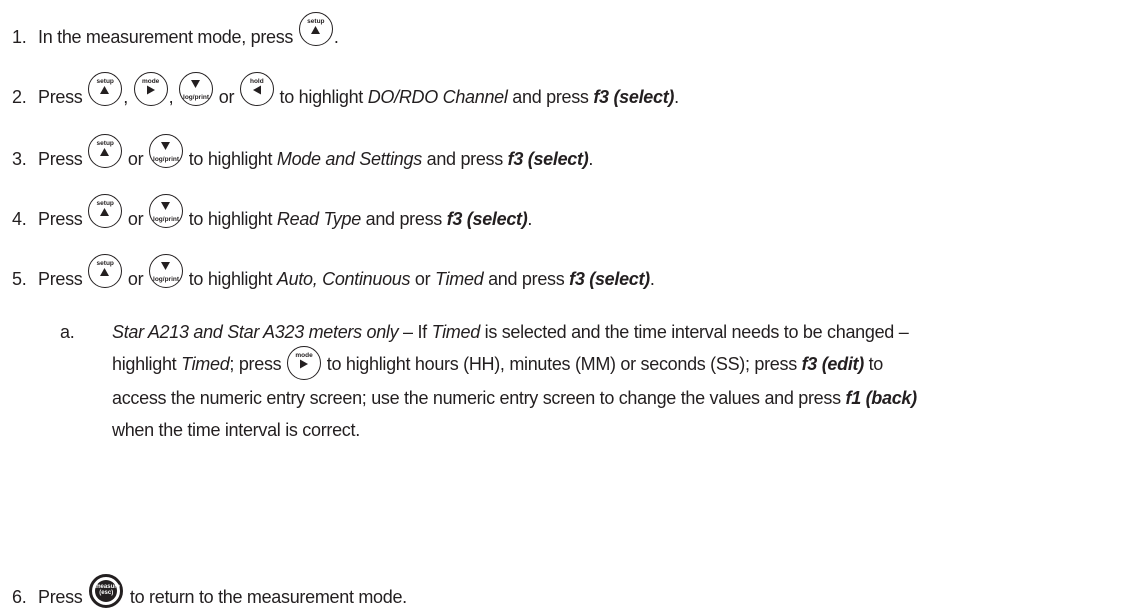 This screenshot has width=1145, height=614. What do you see at coordinates (67, 332) in the screenshot?
I see `substep-number: a.` at bounding box center [67, 332].